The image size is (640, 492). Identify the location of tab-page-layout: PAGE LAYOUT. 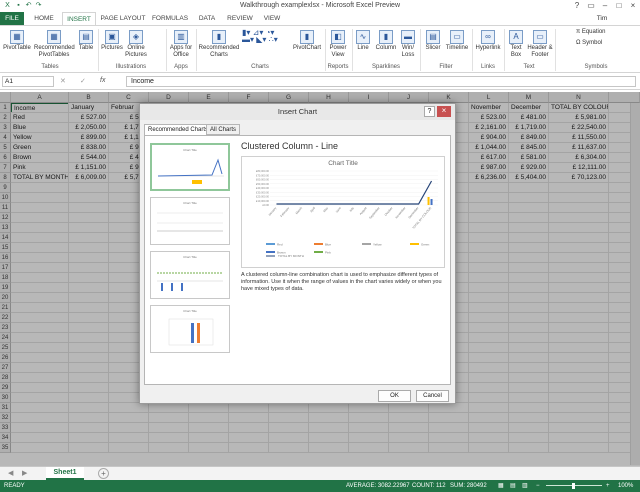
(123, 18).